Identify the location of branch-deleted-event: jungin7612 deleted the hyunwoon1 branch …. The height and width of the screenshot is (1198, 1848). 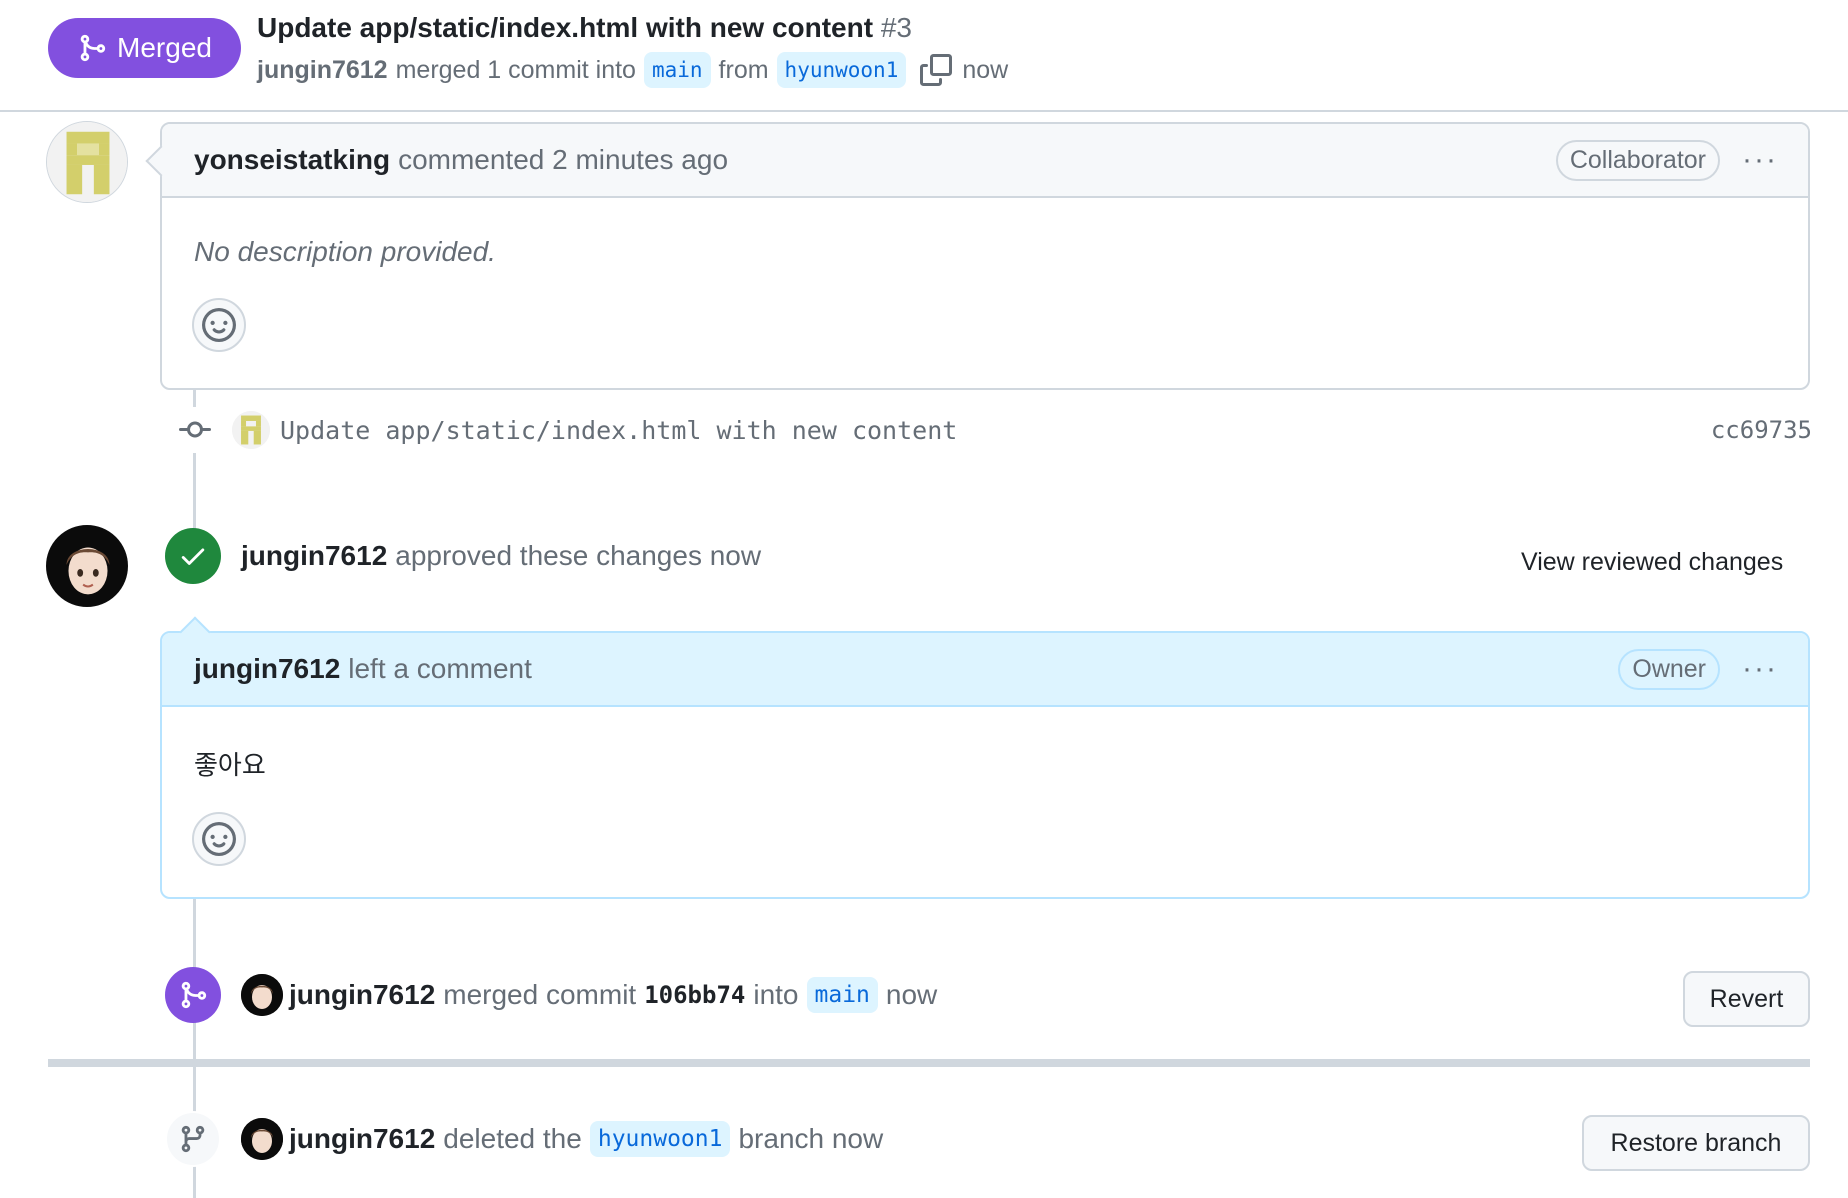
(524, 1139).